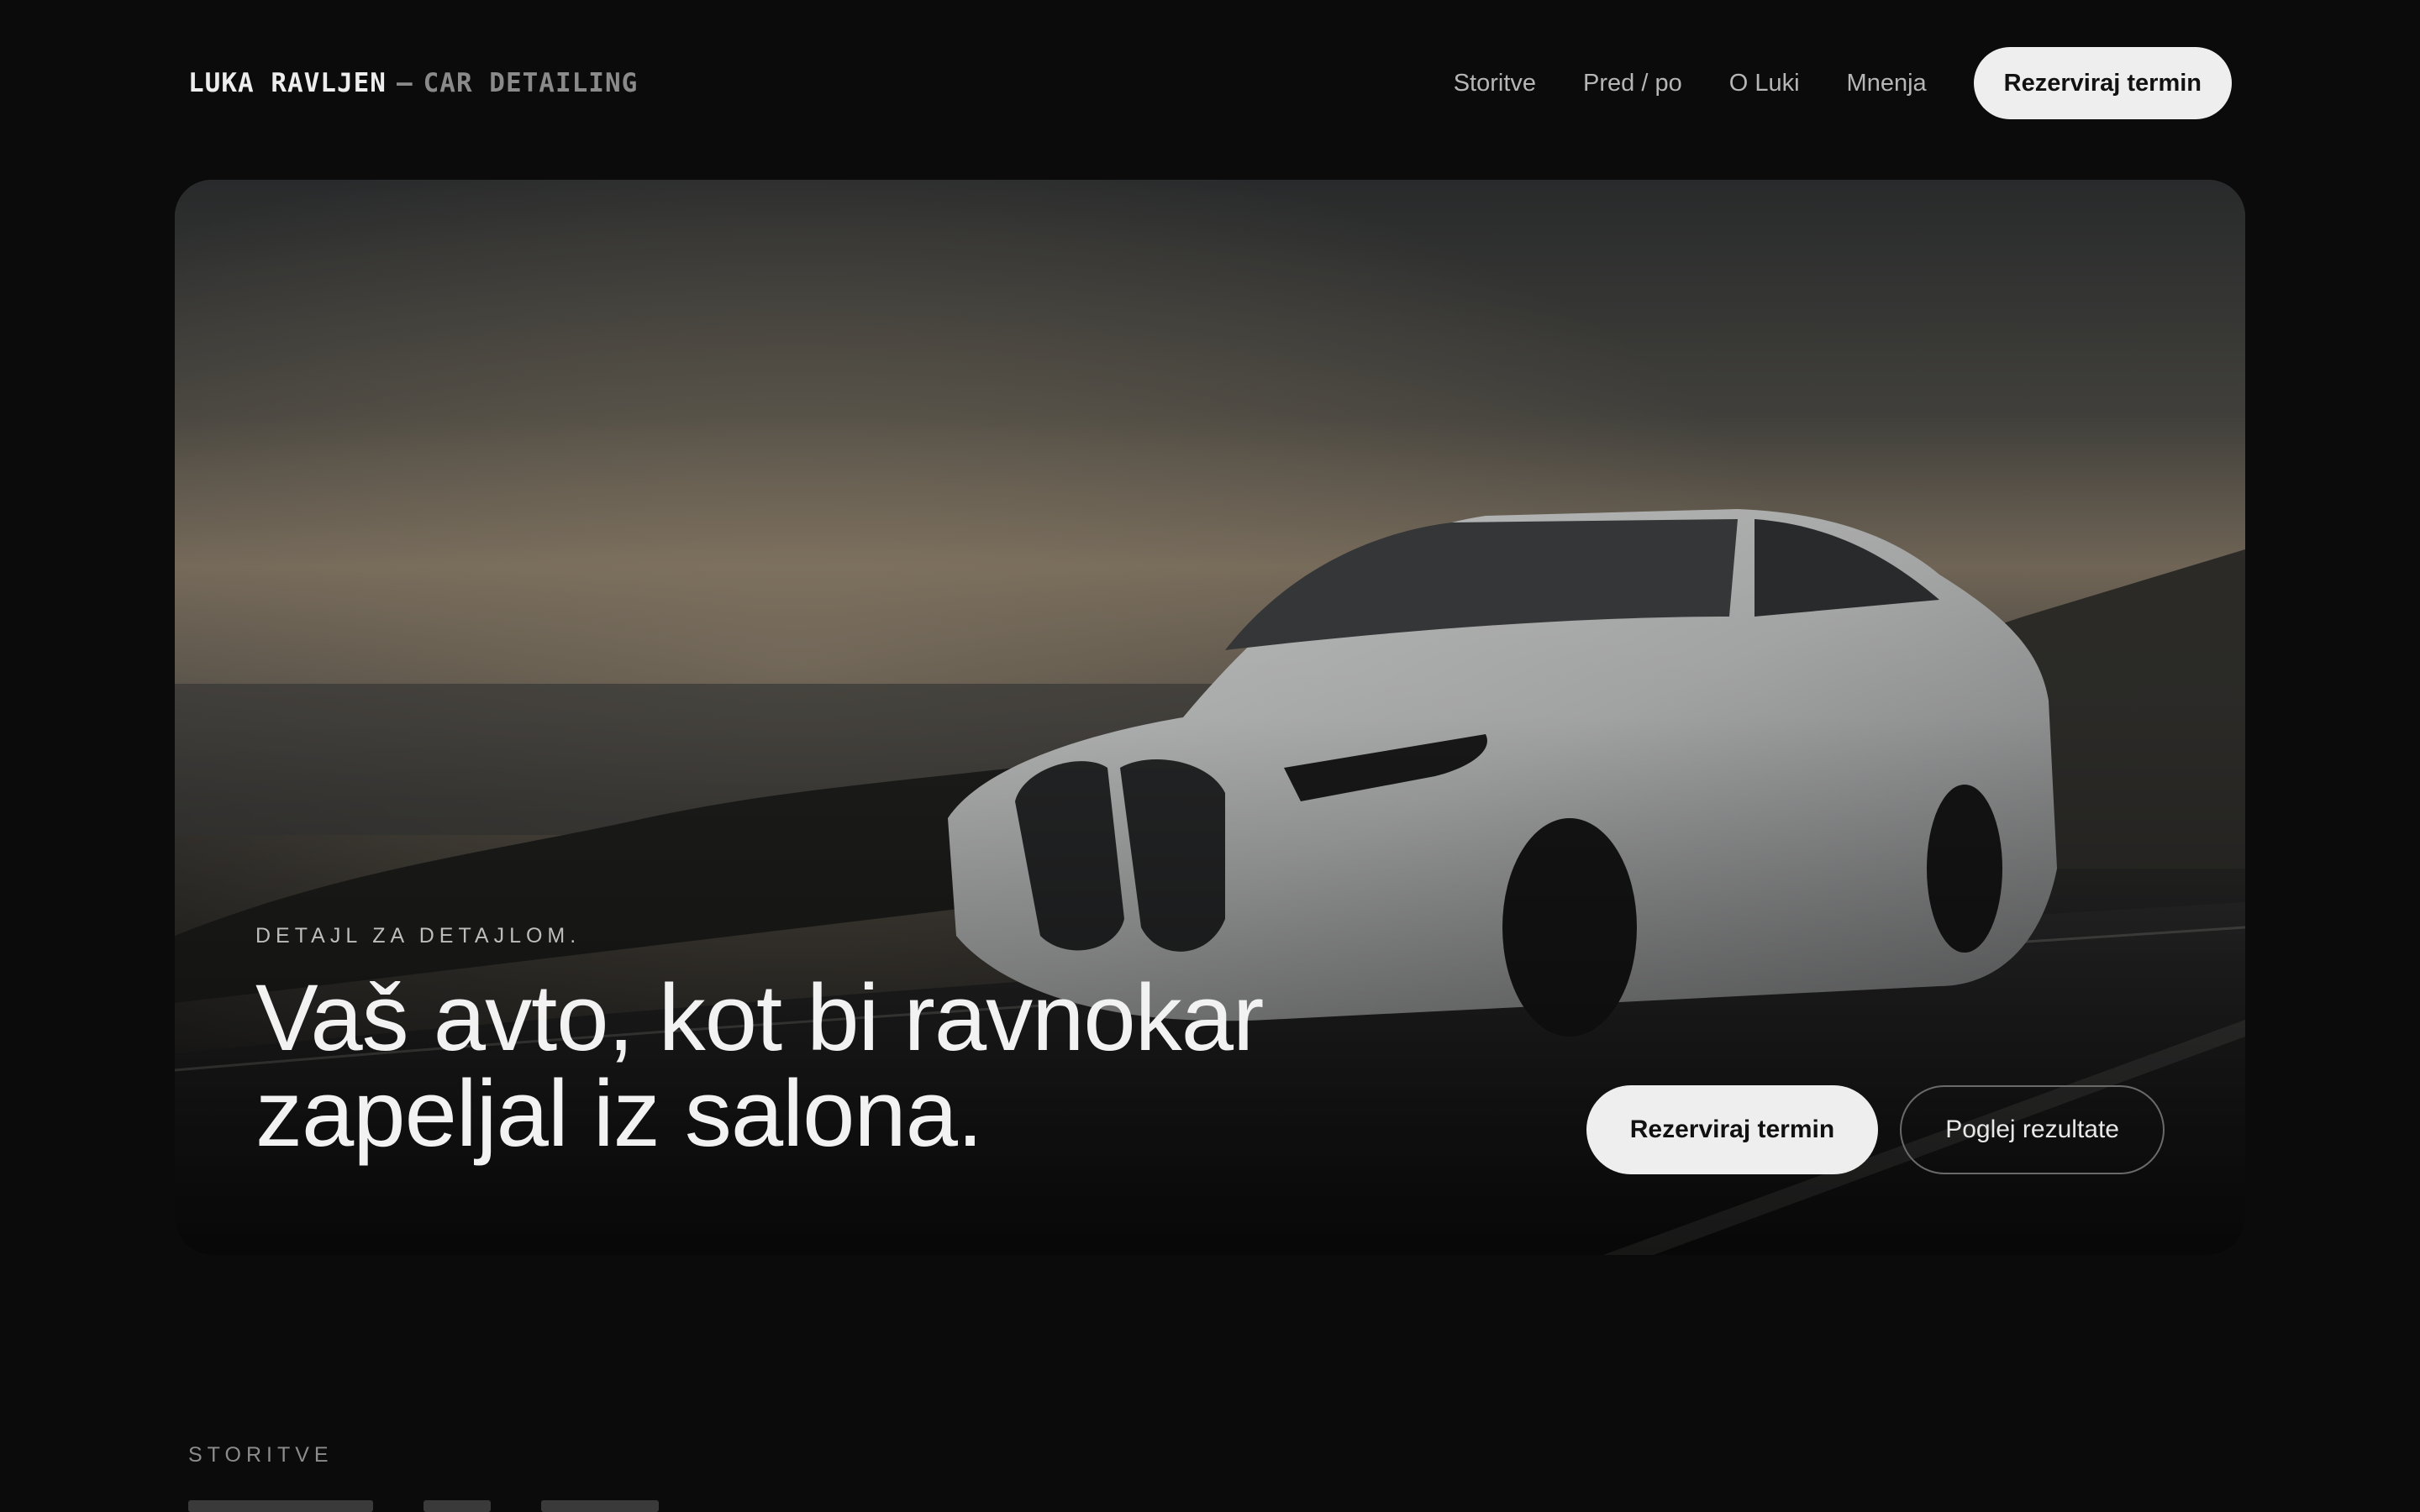 Image resolution: width=2420 pixels, height=1512 pixels. What do you see at coordinates (1764, 83) in the screenshot?
I see `nav-link-o-luki: O Luki` at bounding box center [1764, 83].